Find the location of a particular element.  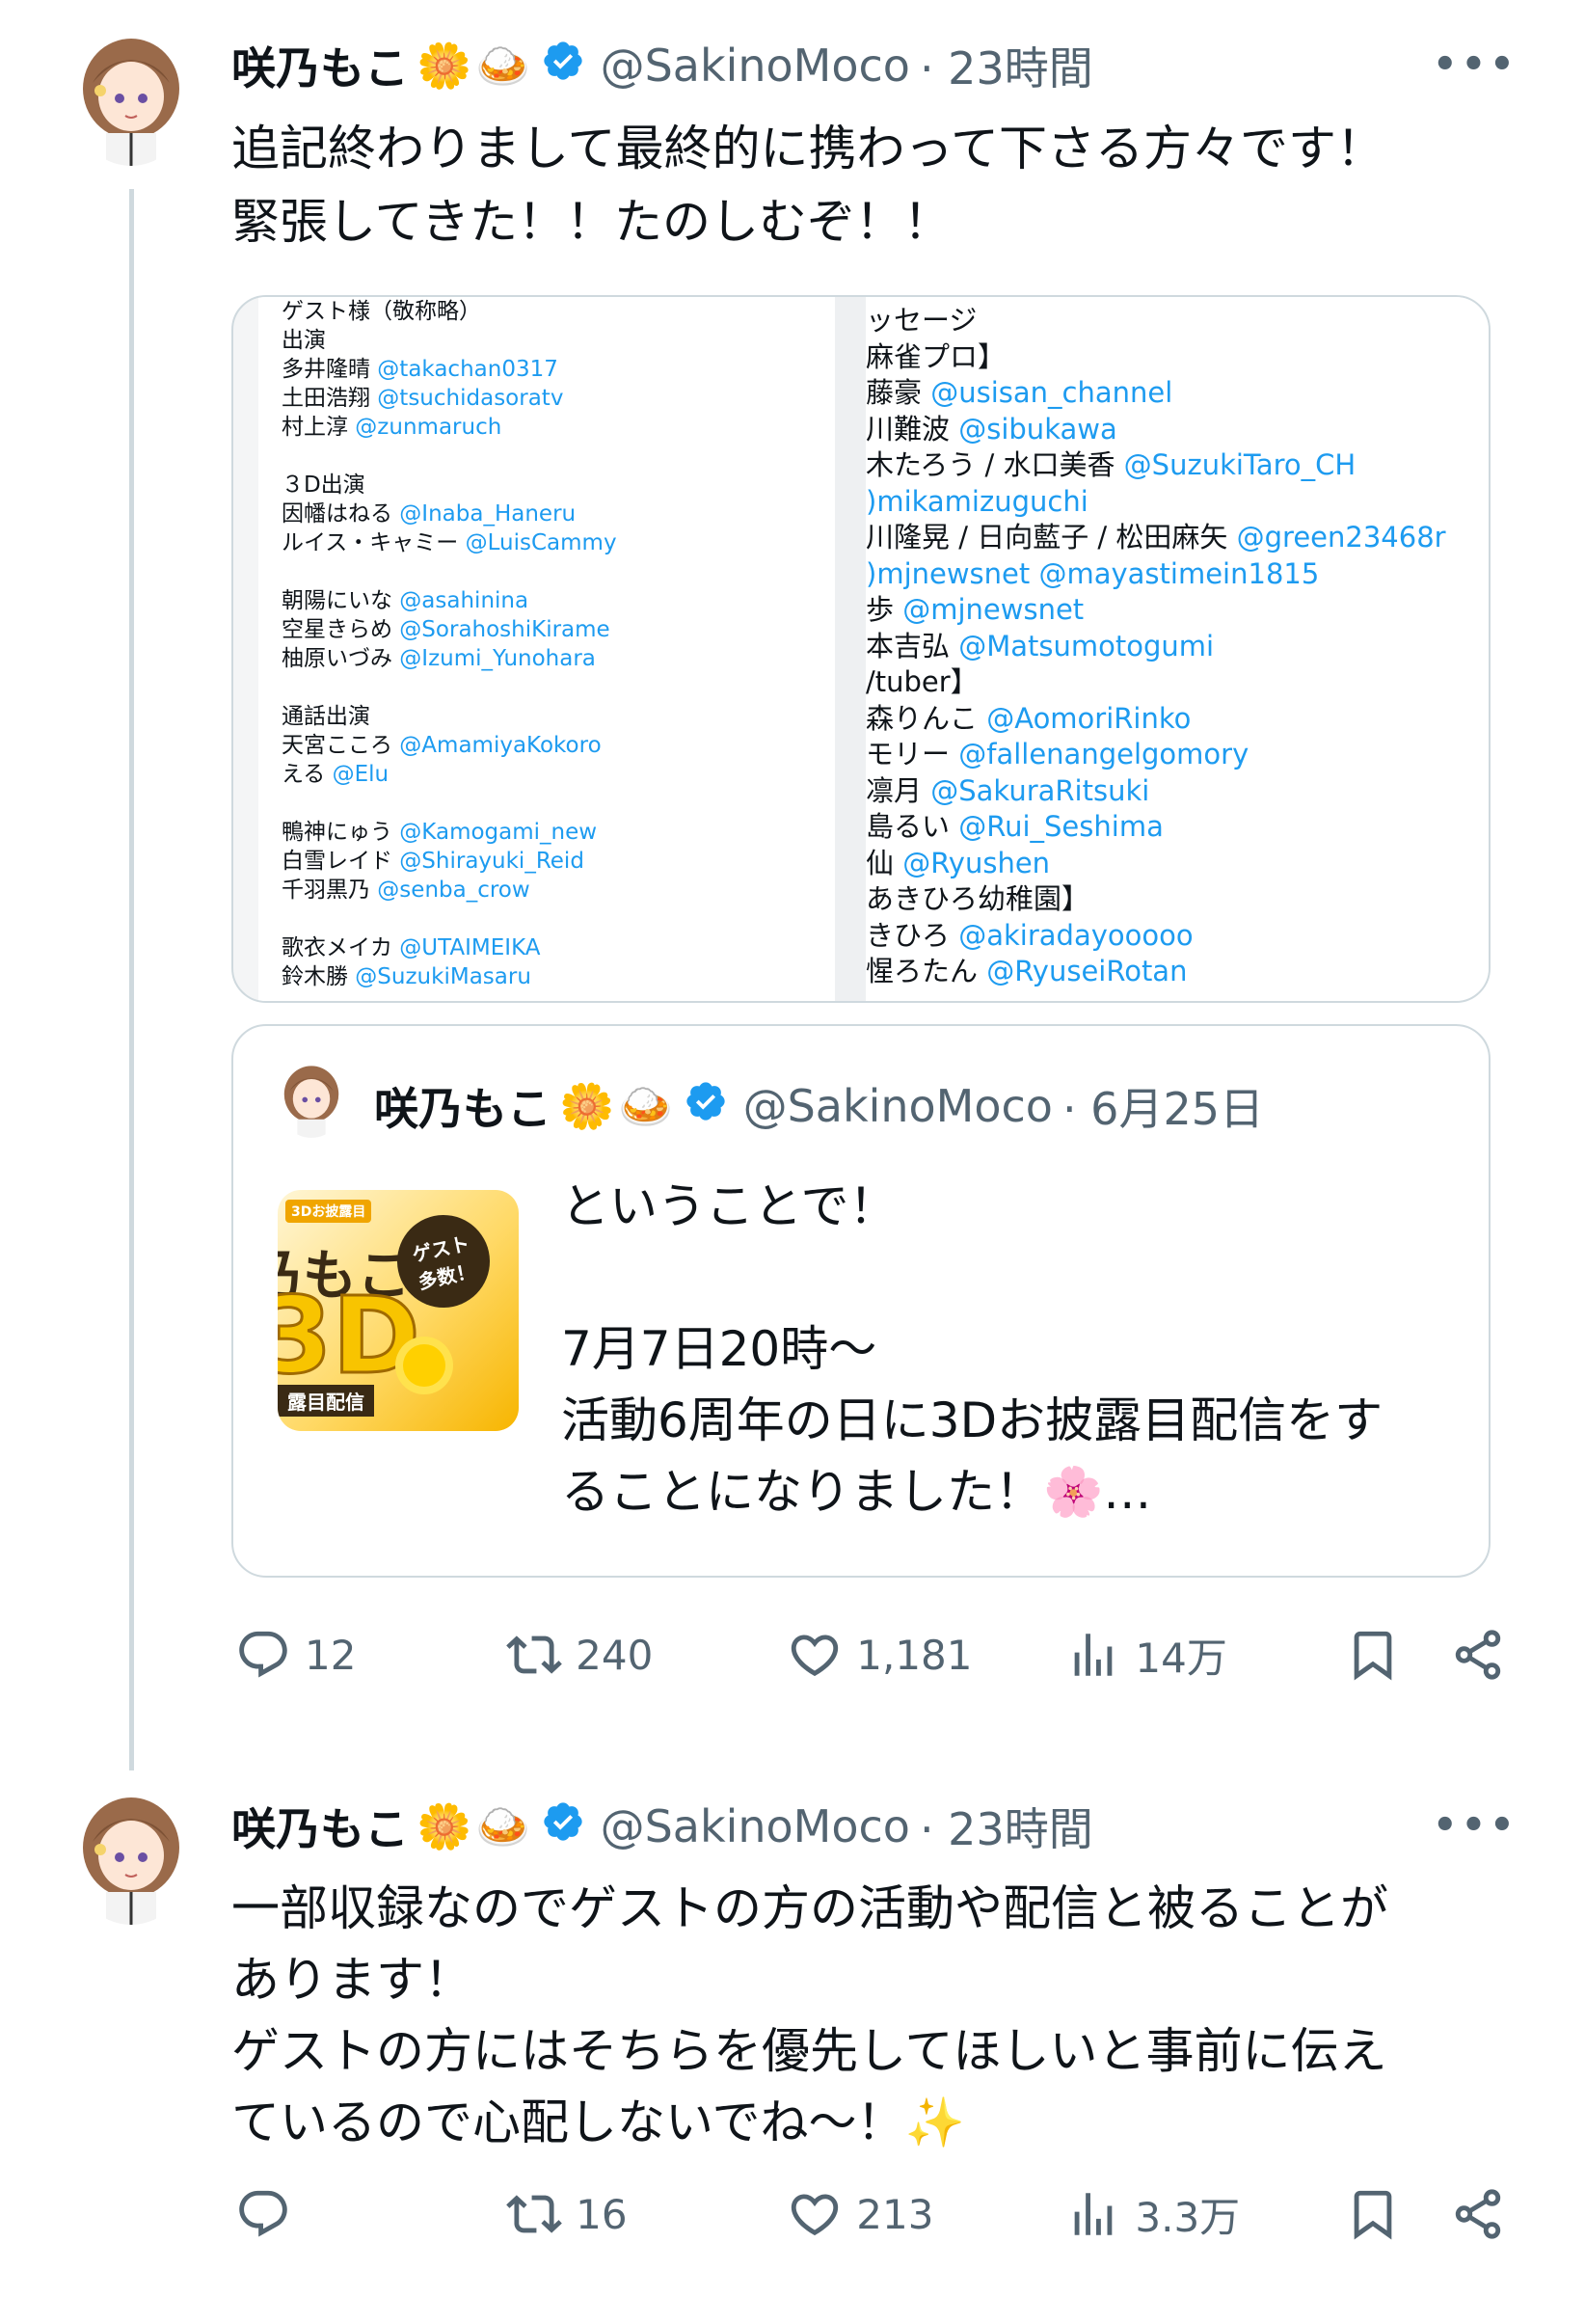

quoted-timestamp: · 6月25日 is located at coordinates (1162, 1109).